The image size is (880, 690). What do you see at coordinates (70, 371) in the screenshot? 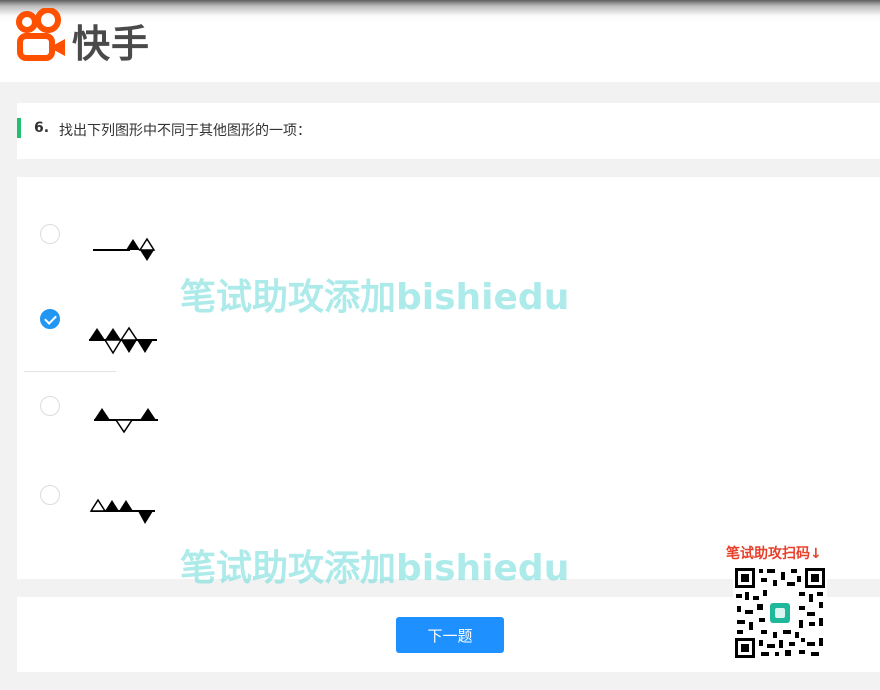
I see `selection-divider` at bounding box center [70, 371].